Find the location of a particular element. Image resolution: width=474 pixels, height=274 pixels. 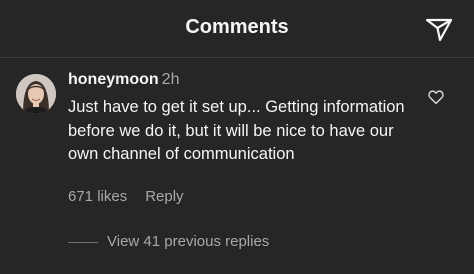

header-divider is located at coordinates (237, 57).